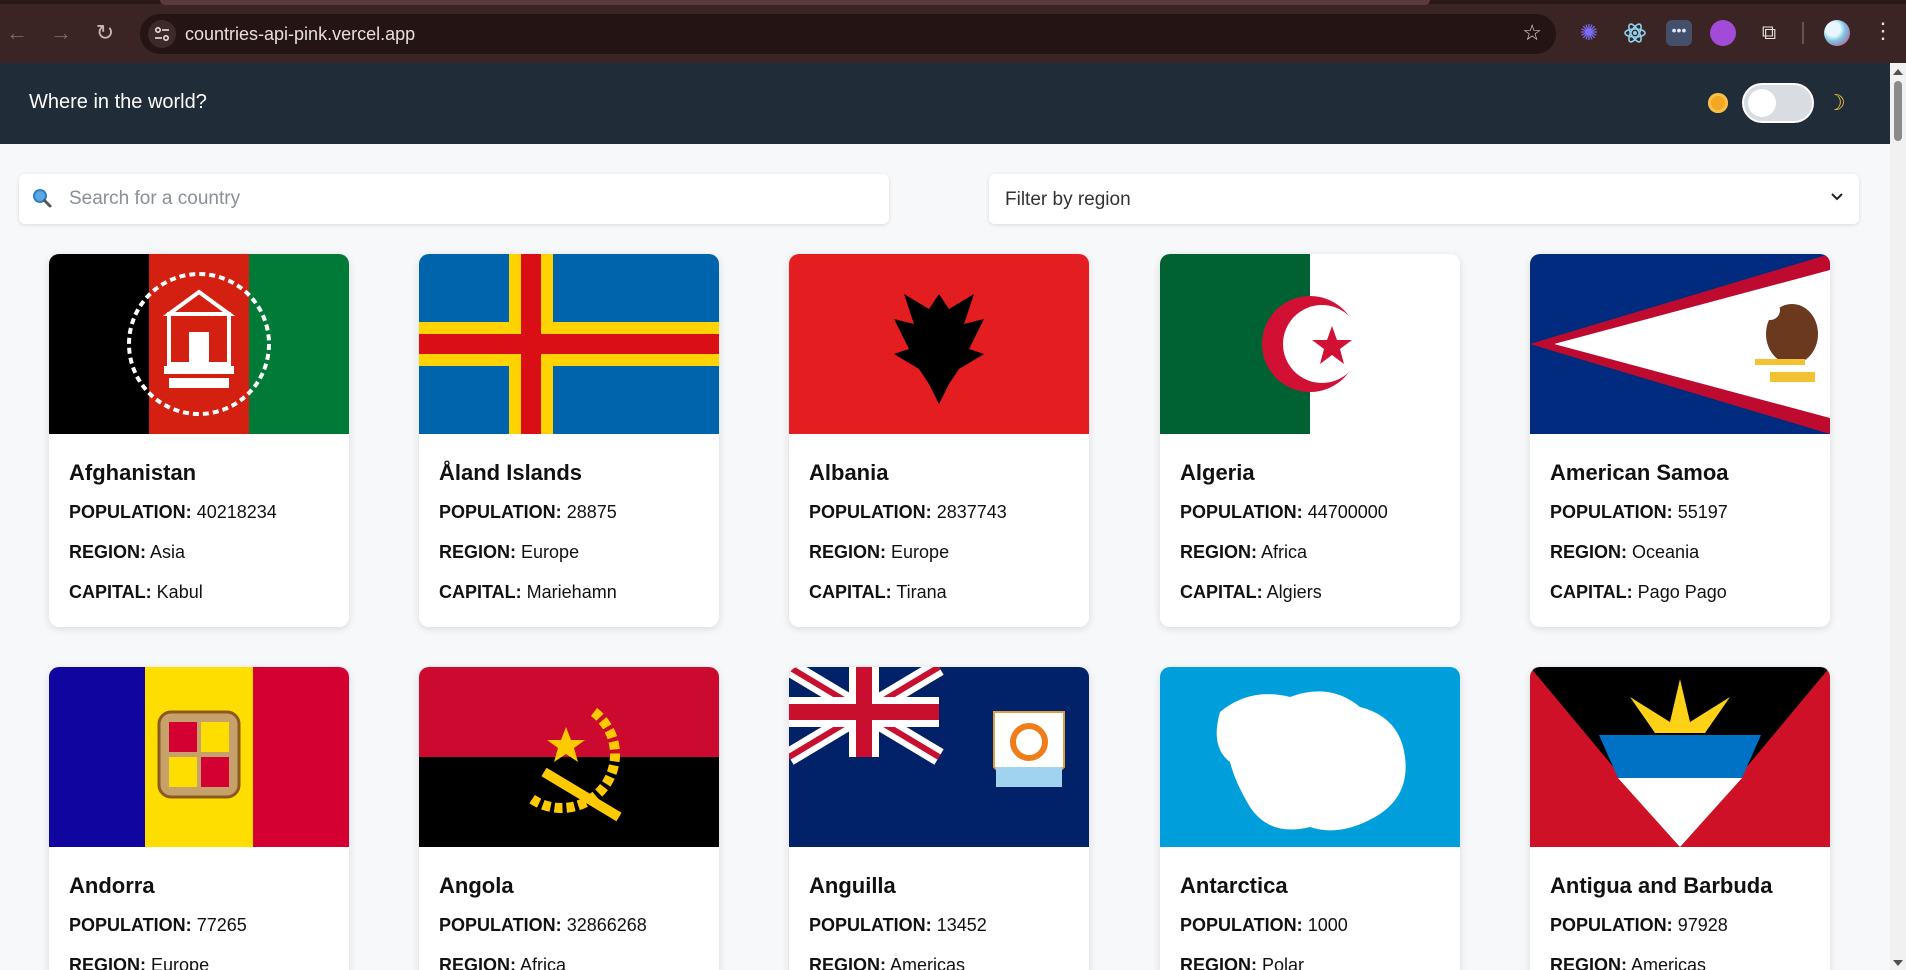  What do you see at coordinates (1532, 33) in the screenshot?
I see `bookmark-star-icon: ☆` at bounding box center [1532, 33].